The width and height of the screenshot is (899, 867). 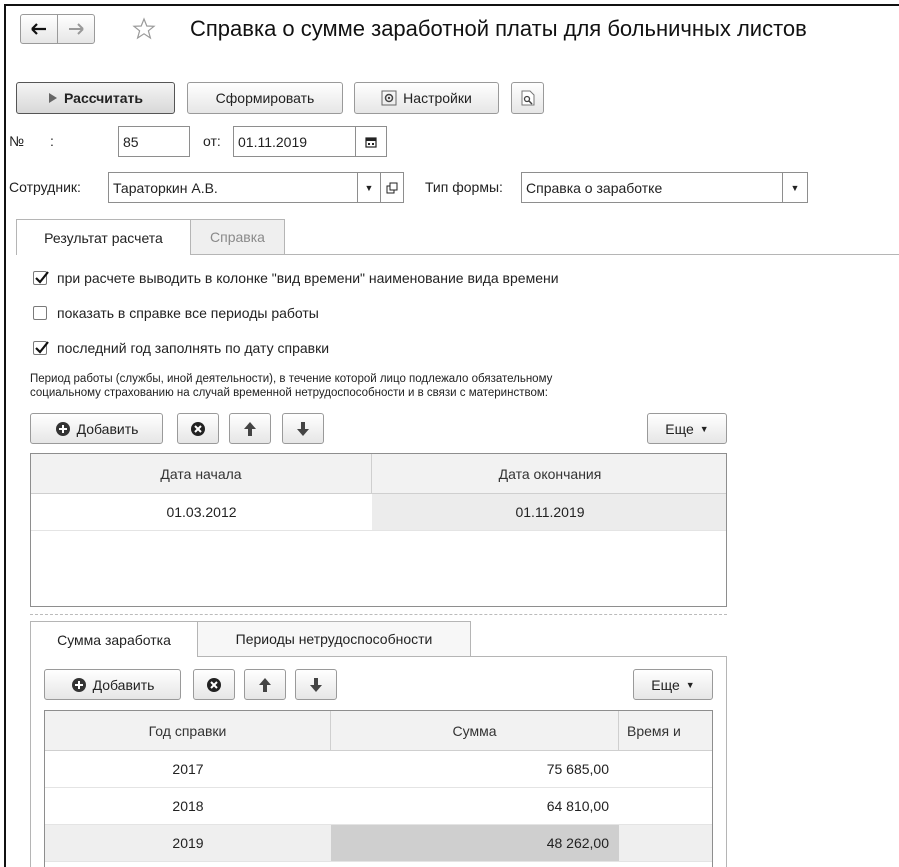 I want to click on tab-certificate: Справка, so click(x=237, y=236).